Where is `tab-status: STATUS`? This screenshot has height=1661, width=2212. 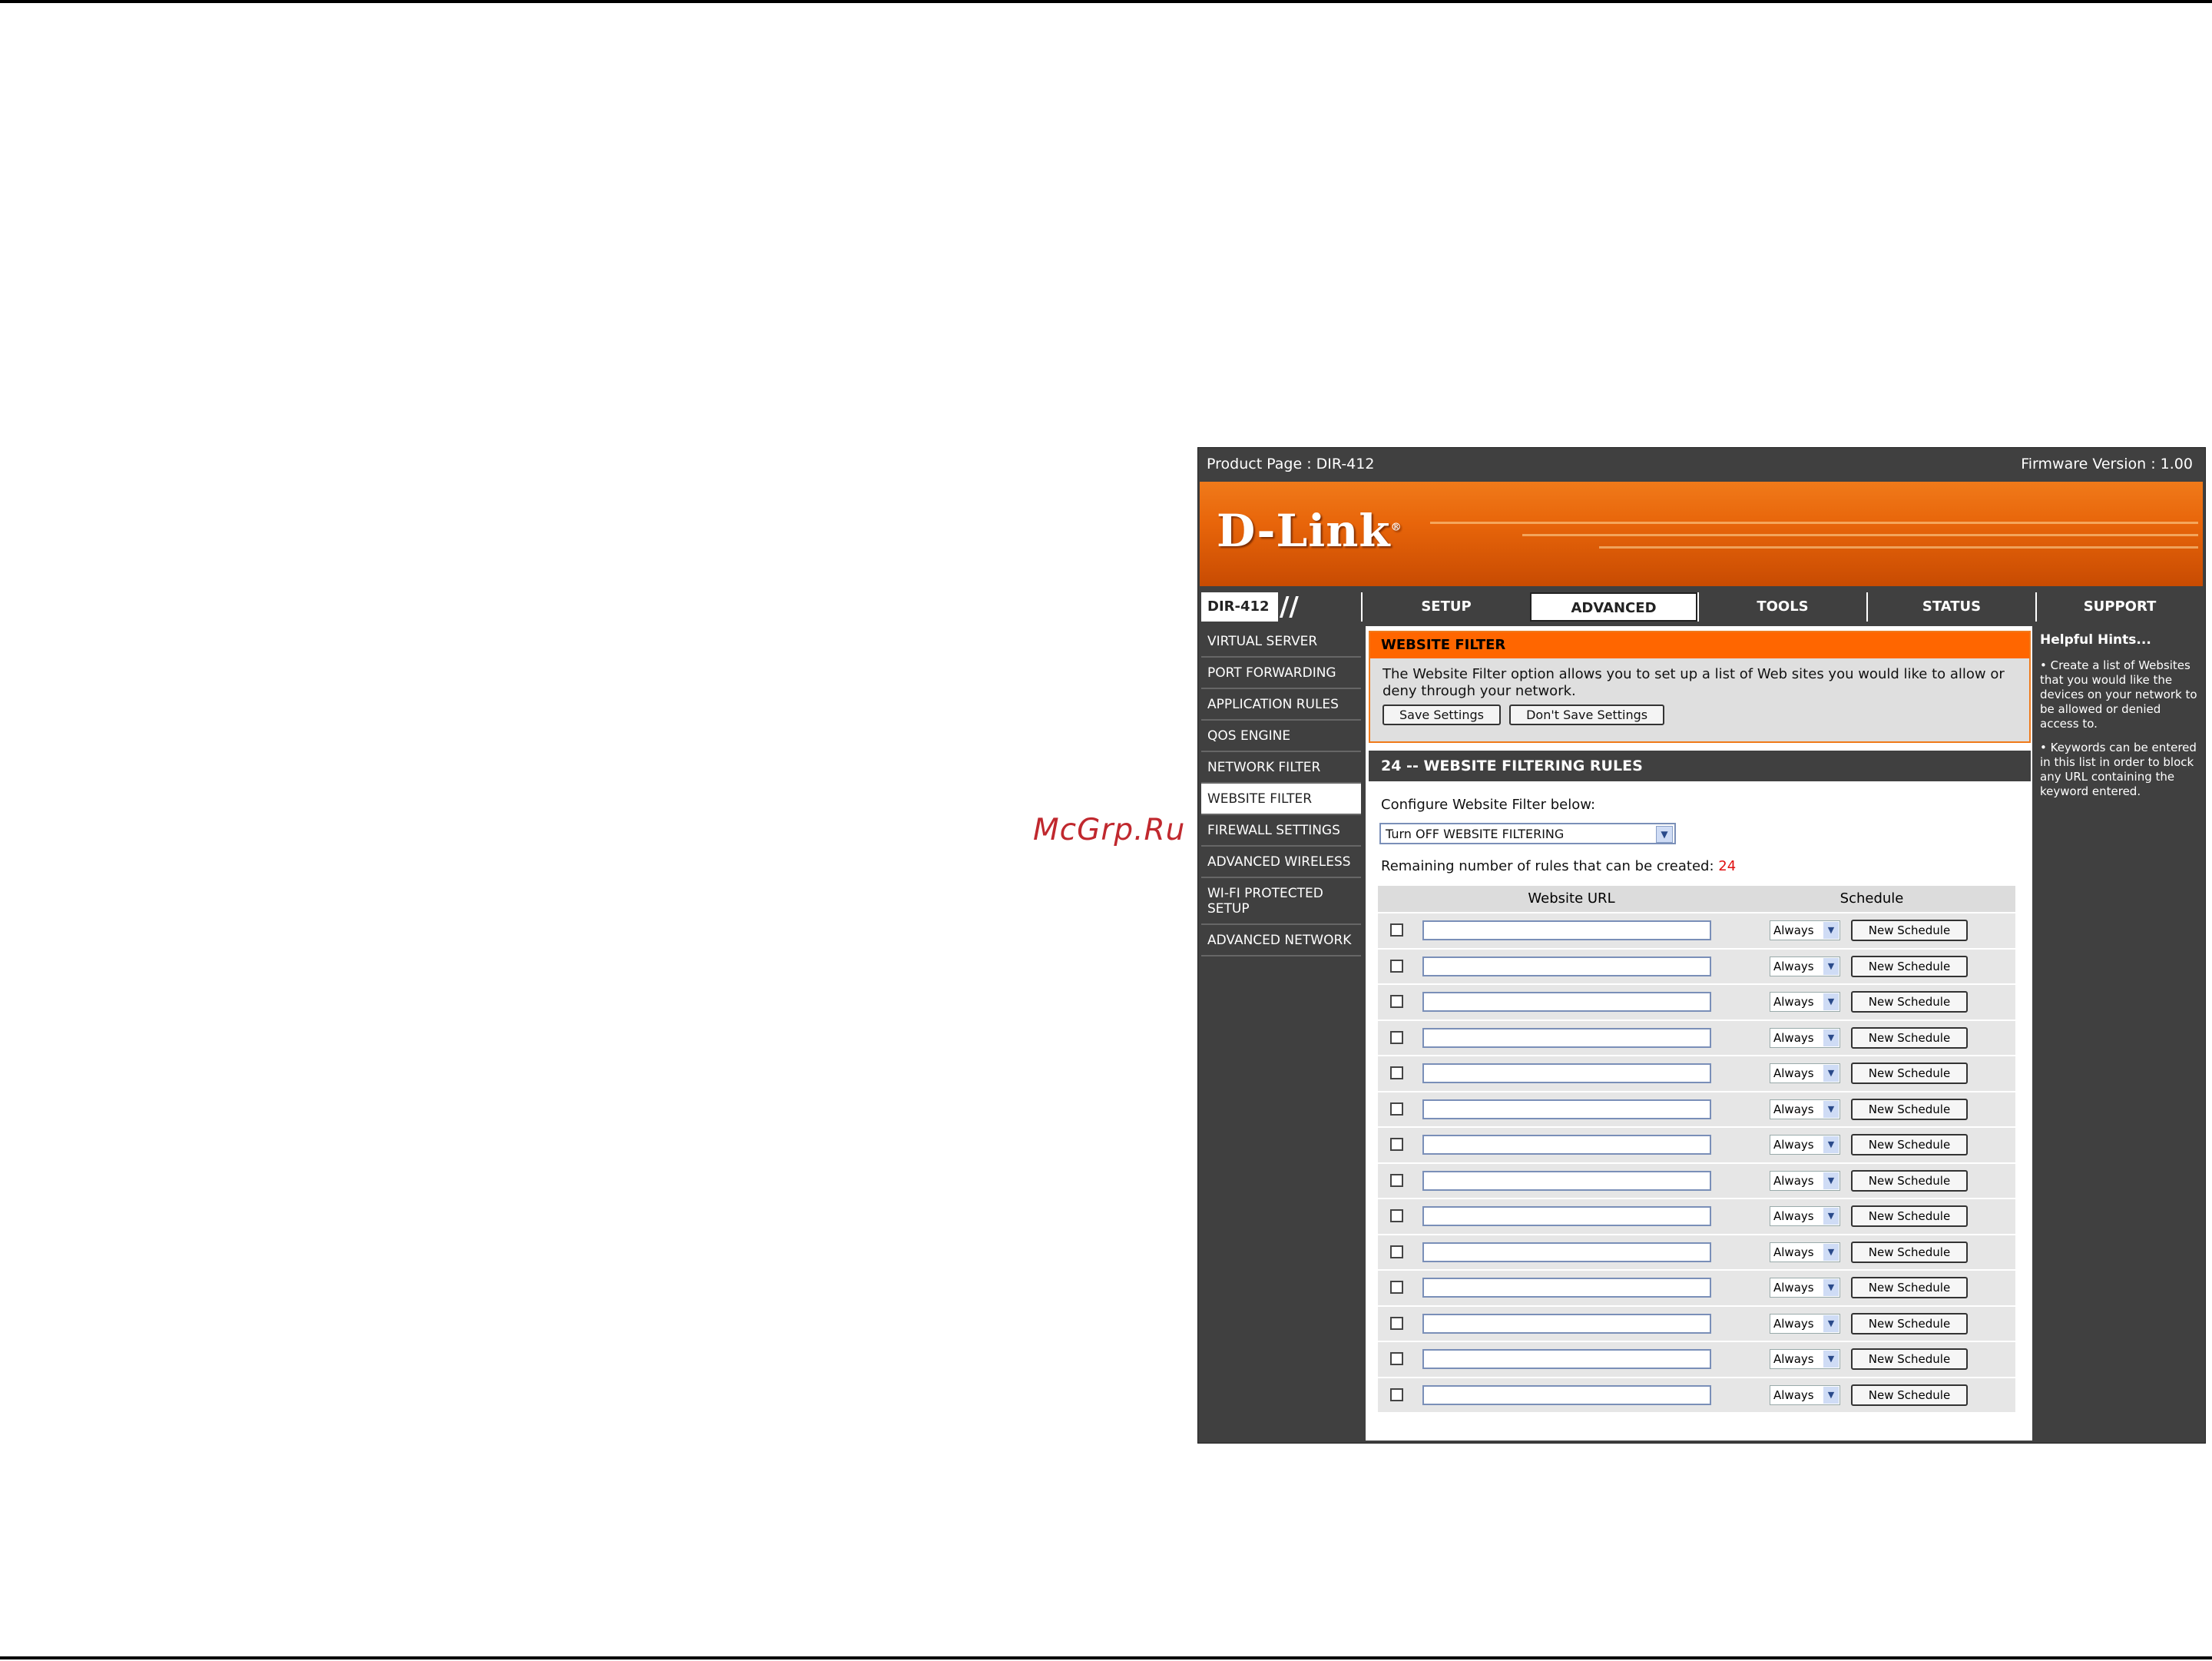
tab-status: STATUS is located at coordinates (1950, 607).